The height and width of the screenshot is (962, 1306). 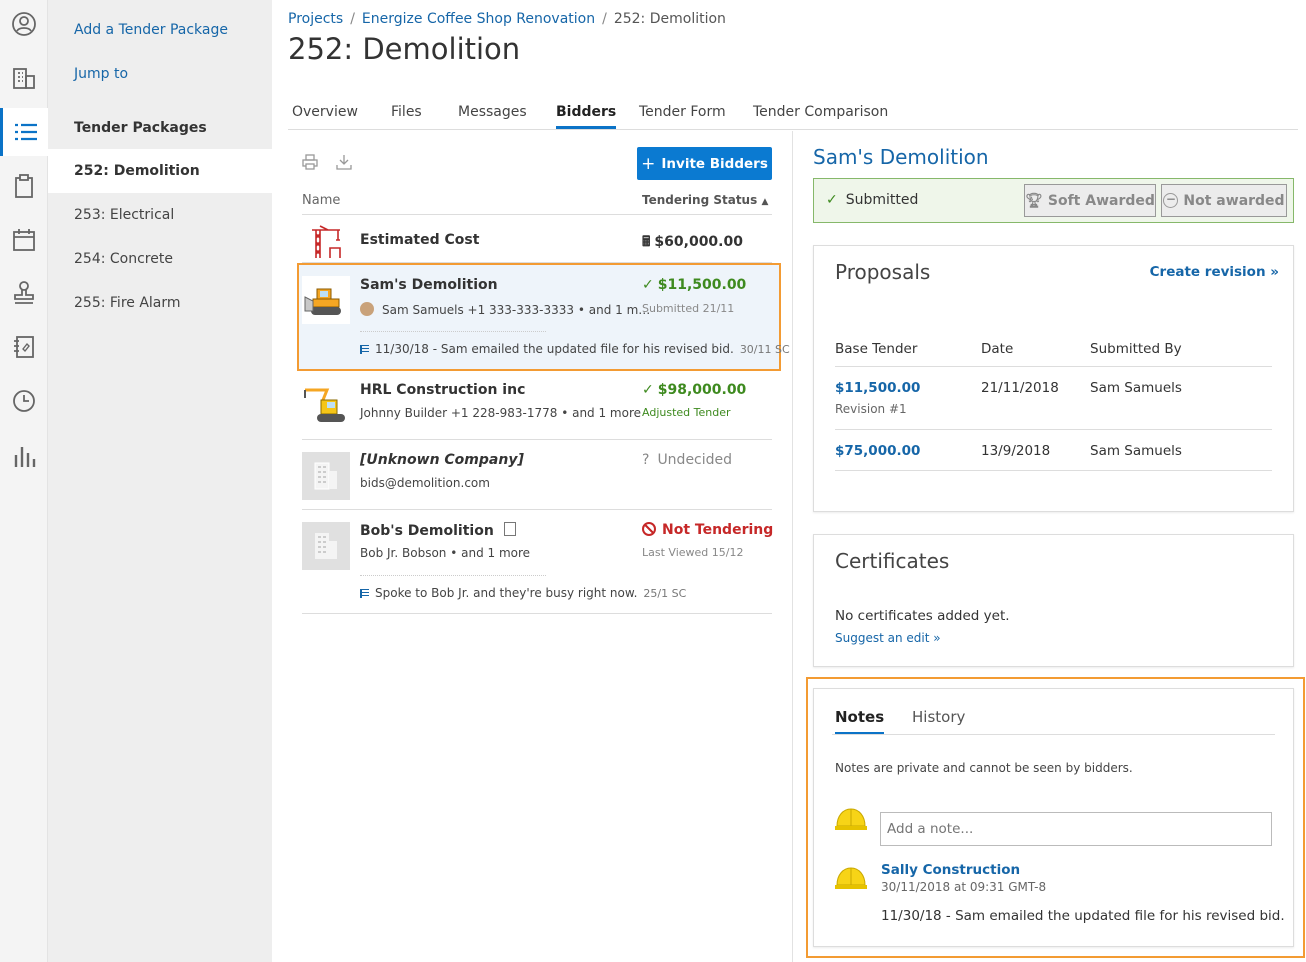 What do you see at coordinates (160, 303) in the screenshot?
I see `nav-item-255: 255: Fire Alarm` at bounding box center [160, 303].